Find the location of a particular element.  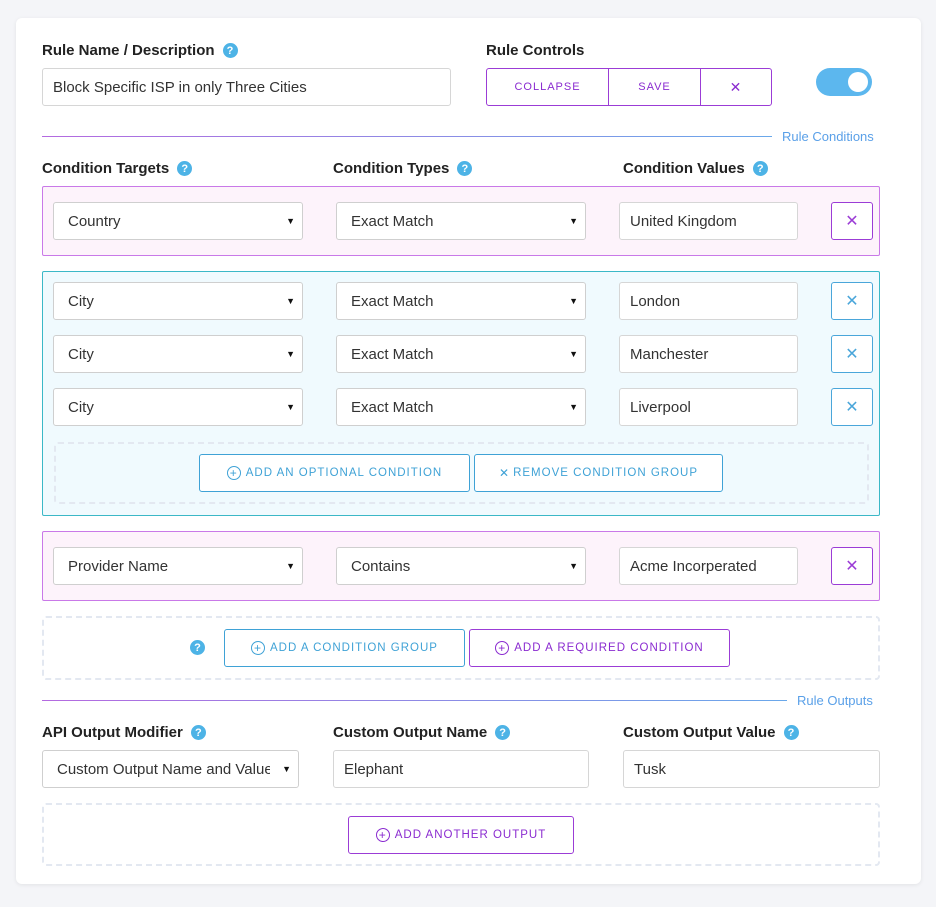

api-output-modifier-select: Custom Output Name and Value ▼ is located at coordinates (170, 769).